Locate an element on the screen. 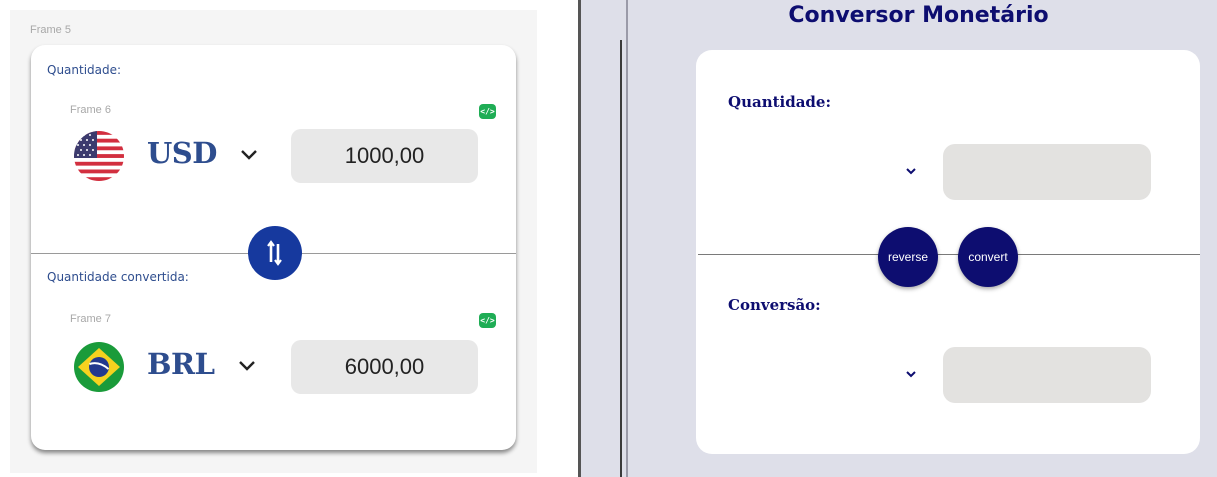 The width and height of the screenshot is (1217, 477). swap-vertical-icon is located at coordinates (274, 253).